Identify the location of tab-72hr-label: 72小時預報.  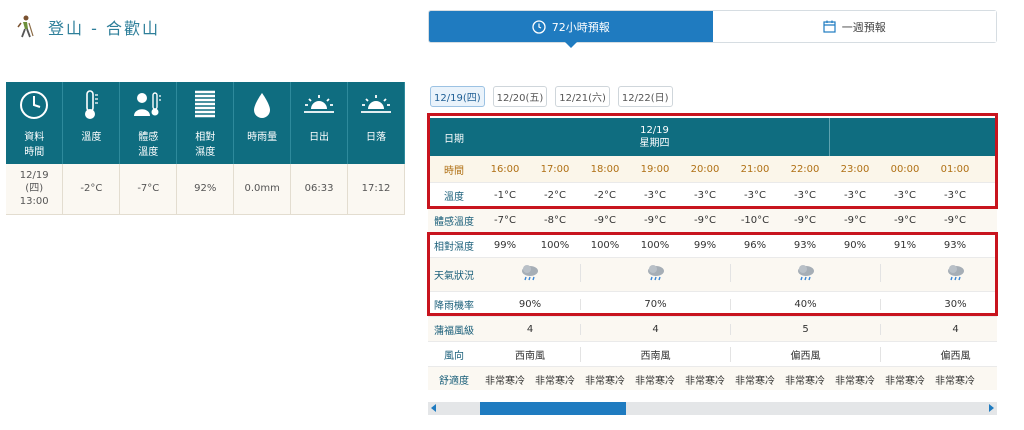
(580, 27).